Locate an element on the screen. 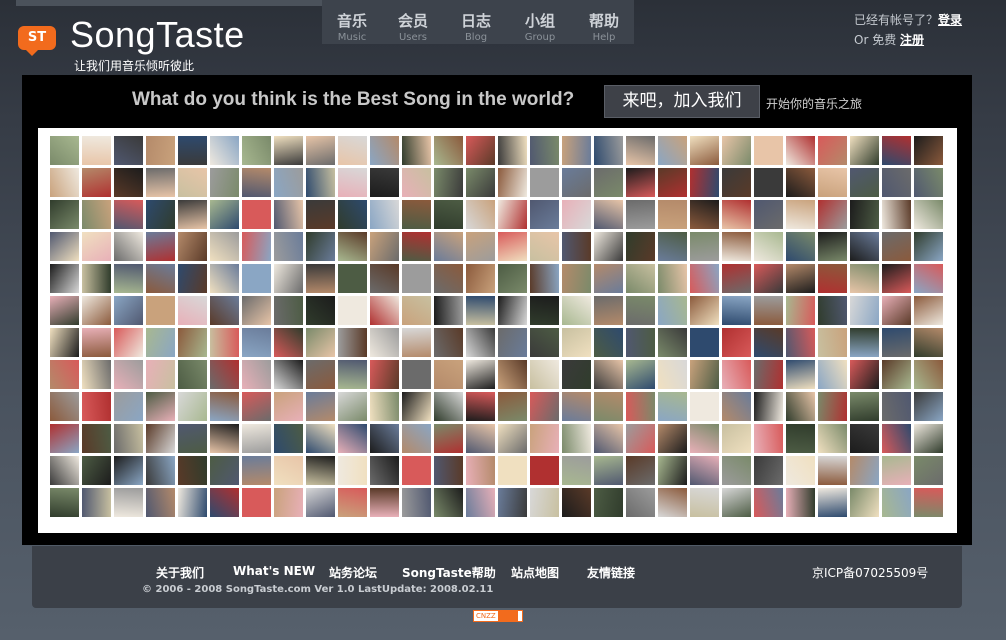 Image resolution: width=1006 pixels, height=640 pixels. footer-link-help: SongTaste帮助 is located at coordinates (449, 572).